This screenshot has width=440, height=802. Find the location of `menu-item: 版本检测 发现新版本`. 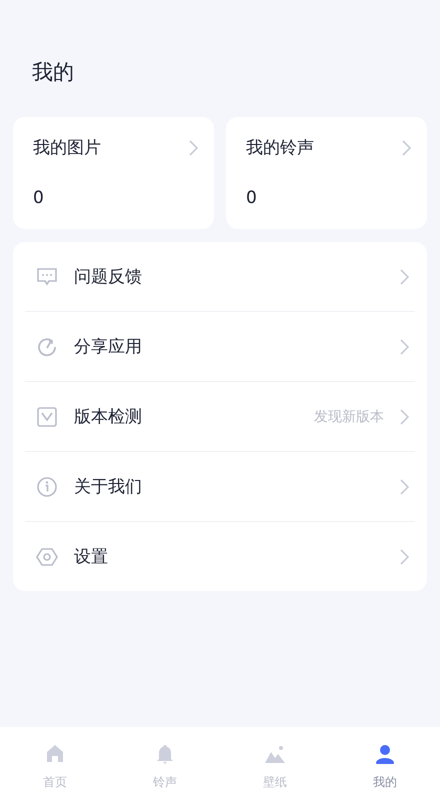

menu-item: 版本检测 发现新版本 is located at coordinates (220, 416).